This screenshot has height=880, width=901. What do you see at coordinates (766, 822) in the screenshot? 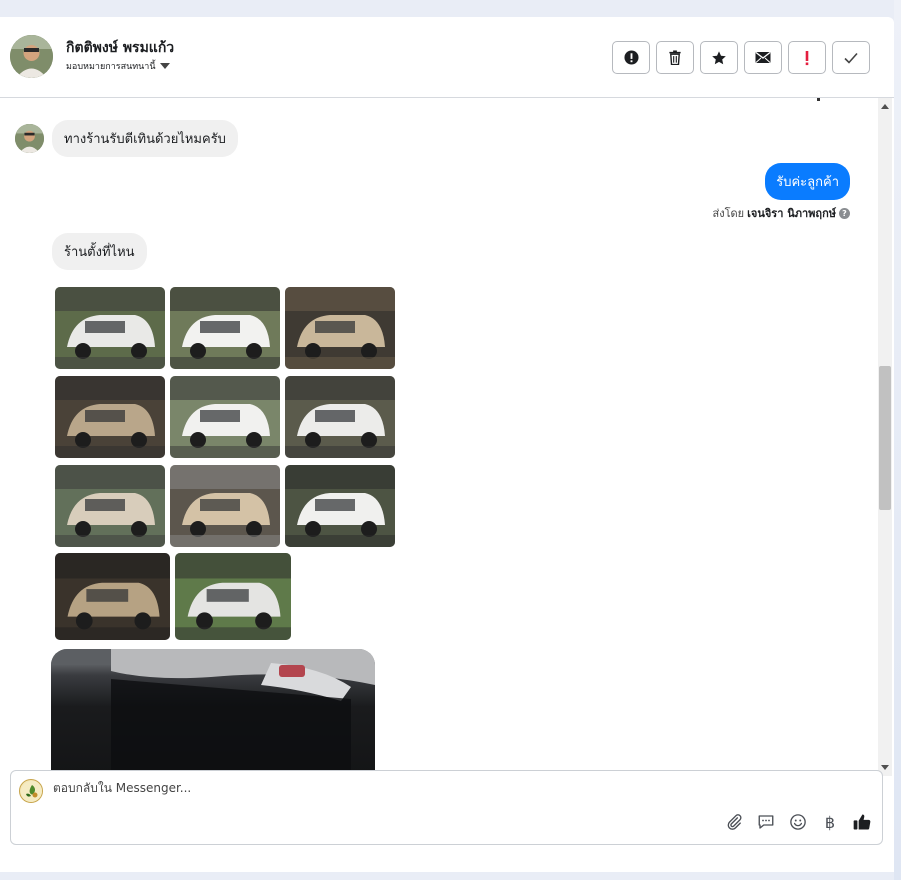
I see `saved-reply-icon` at bounding box center [766, 822].